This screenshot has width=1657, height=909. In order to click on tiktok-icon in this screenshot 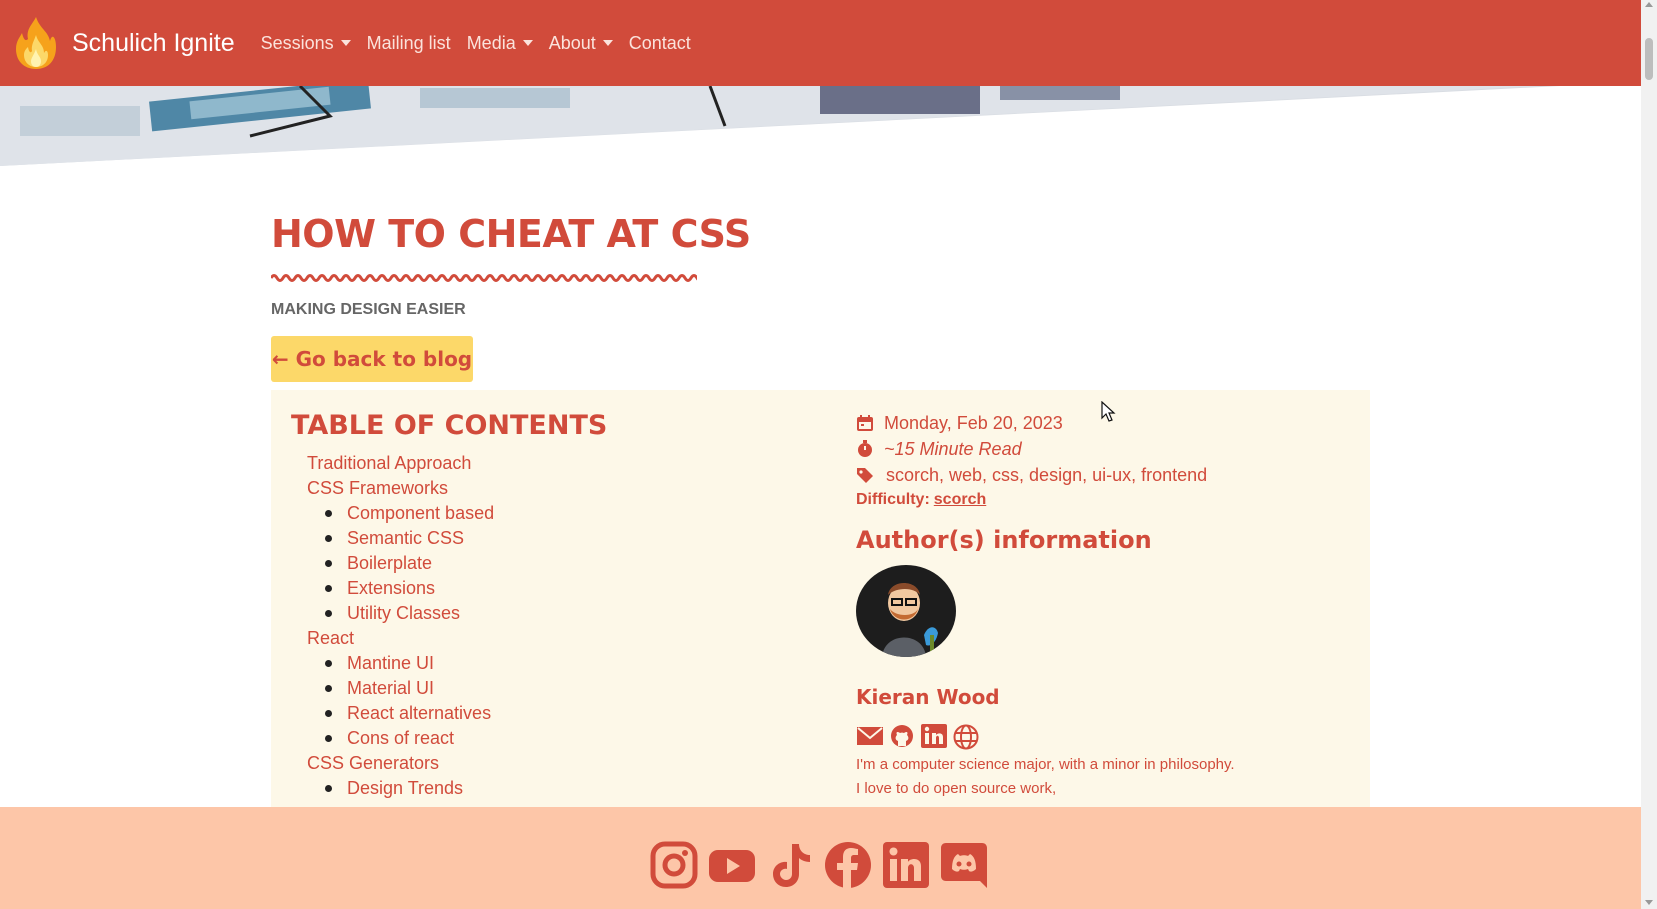, I will do `click(790, 867)`.